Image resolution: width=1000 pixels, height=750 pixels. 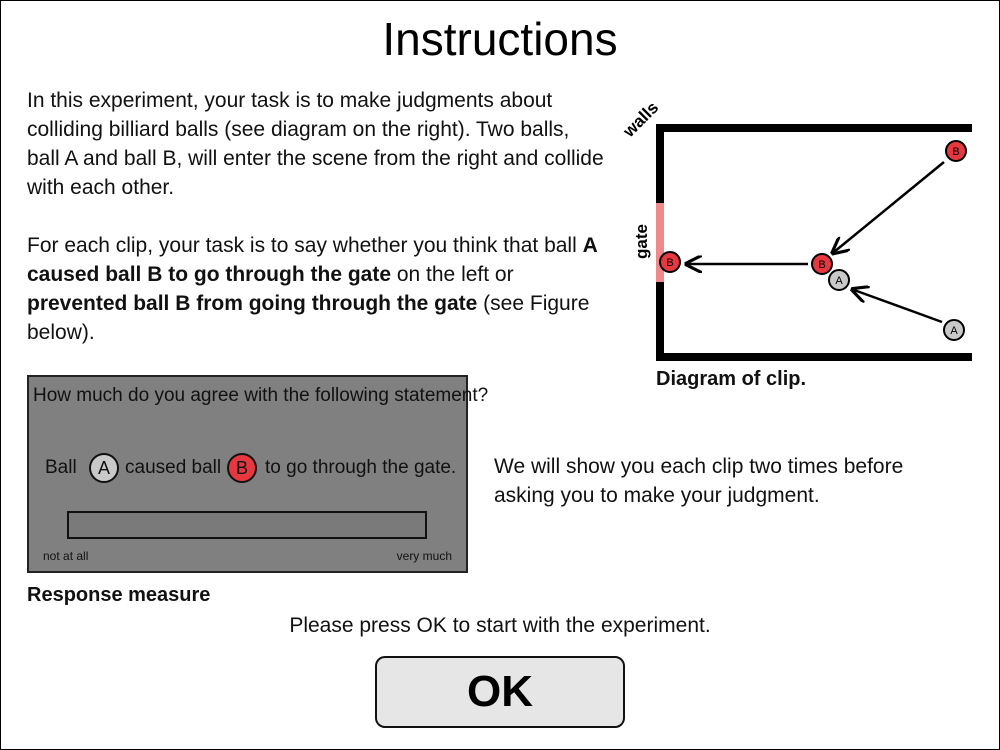 What do you see at coordinates (242, 468) in the screenshot?
I see `statement-ball-b: B` at bounding box center [242, 468].